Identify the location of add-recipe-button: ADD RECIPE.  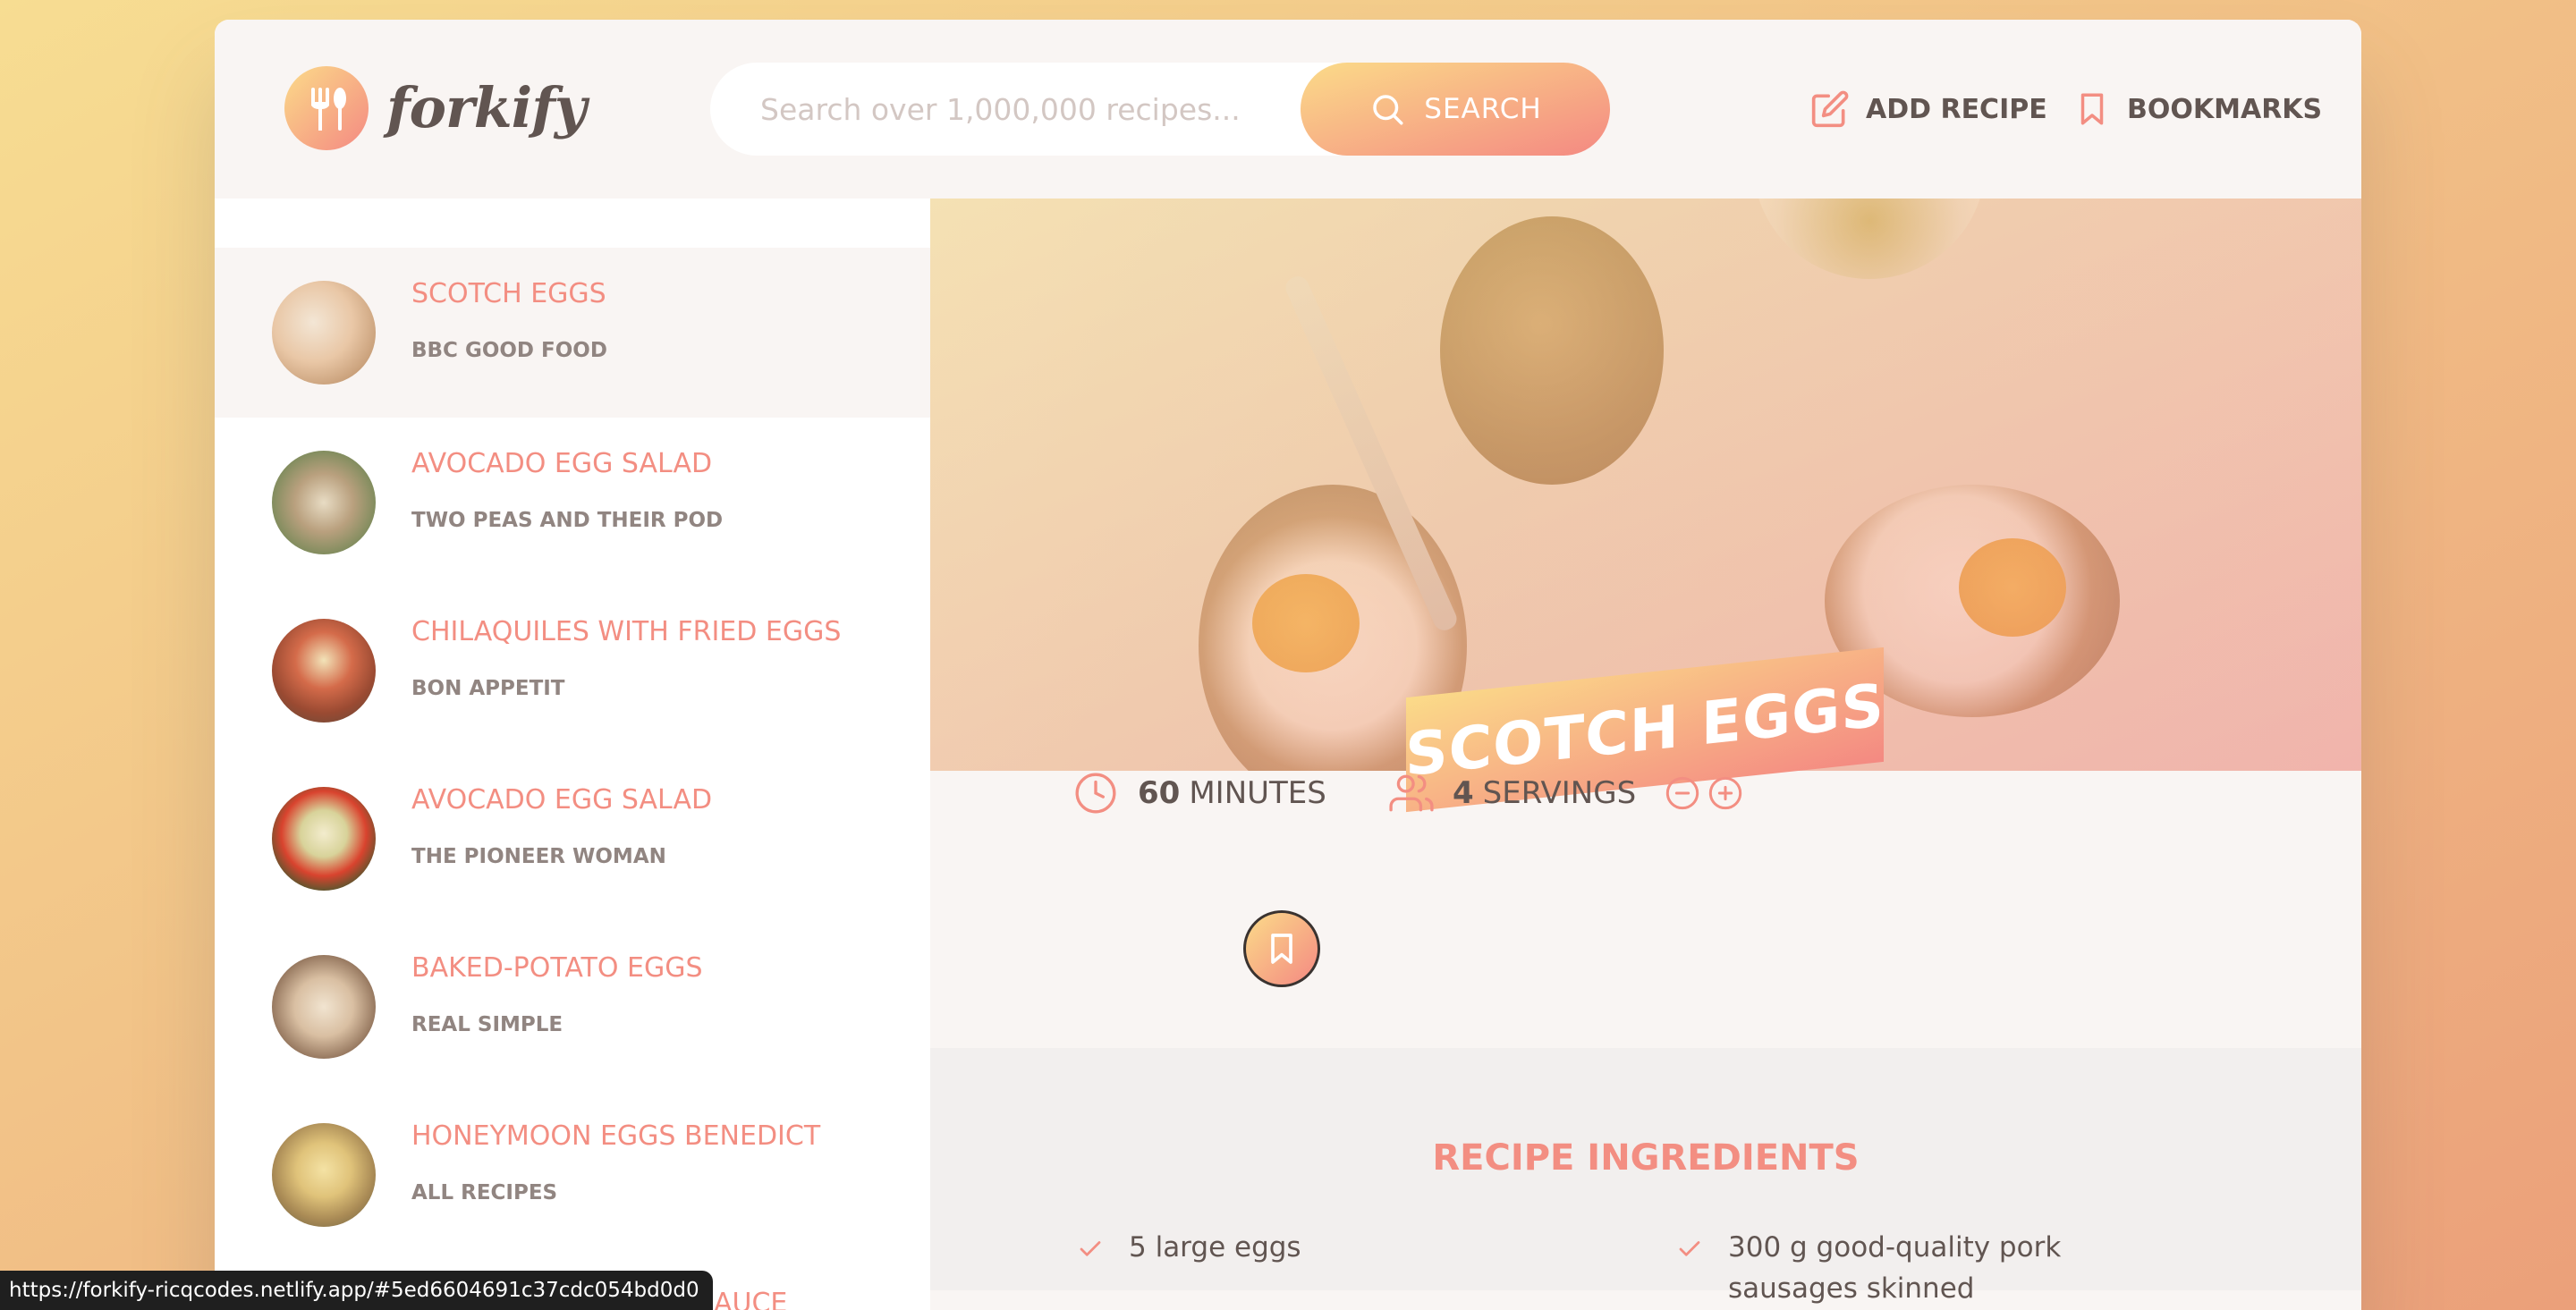
(1928, 109).